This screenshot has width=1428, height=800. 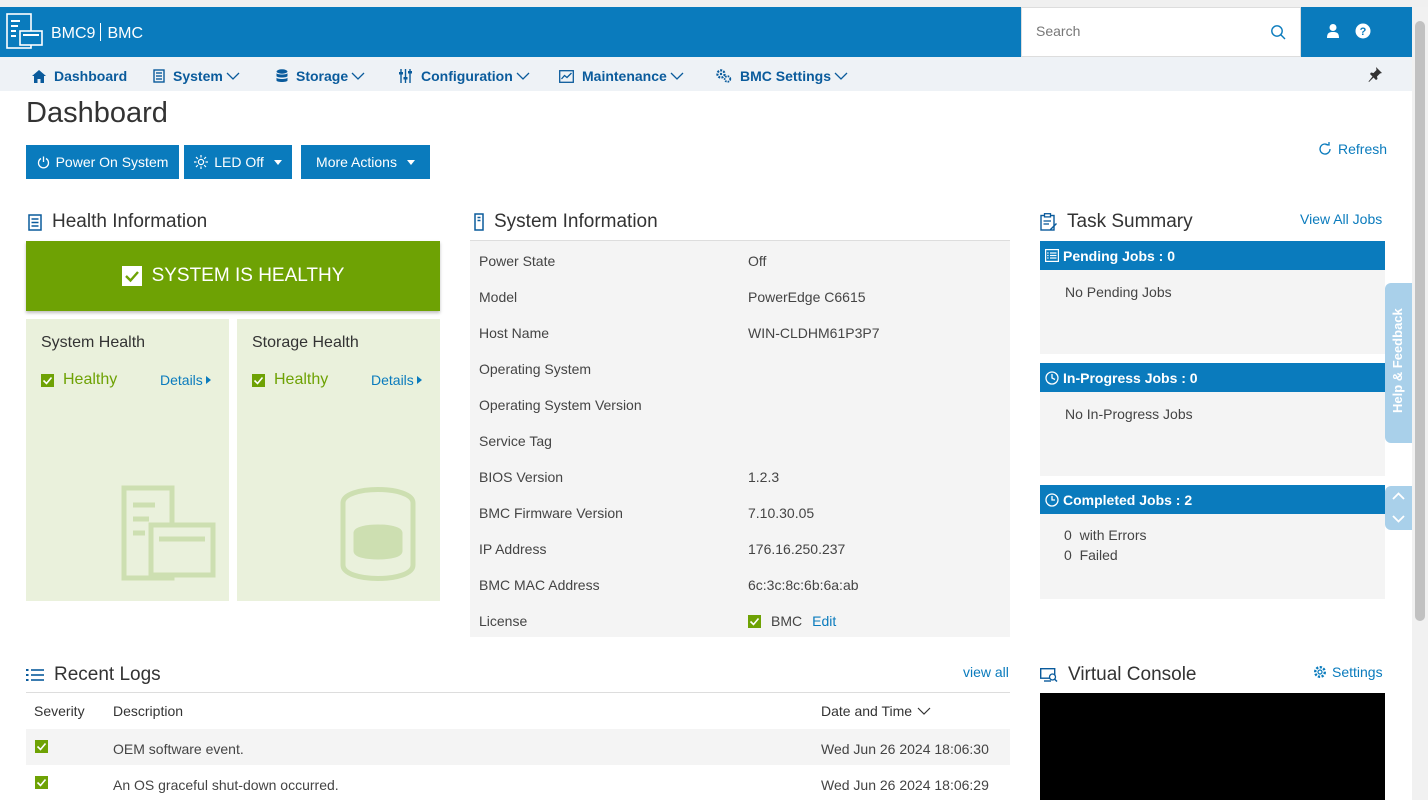 What do you see at coordinates (320, 76) in the screenshot?
I see `nav-storage: Storage` at bounding box center [320, 76].